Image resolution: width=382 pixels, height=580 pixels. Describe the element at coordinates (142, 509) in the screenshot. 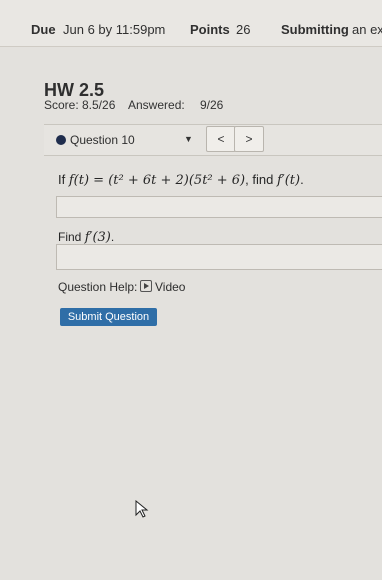

I see `mouse-cursor-icon` at that location.